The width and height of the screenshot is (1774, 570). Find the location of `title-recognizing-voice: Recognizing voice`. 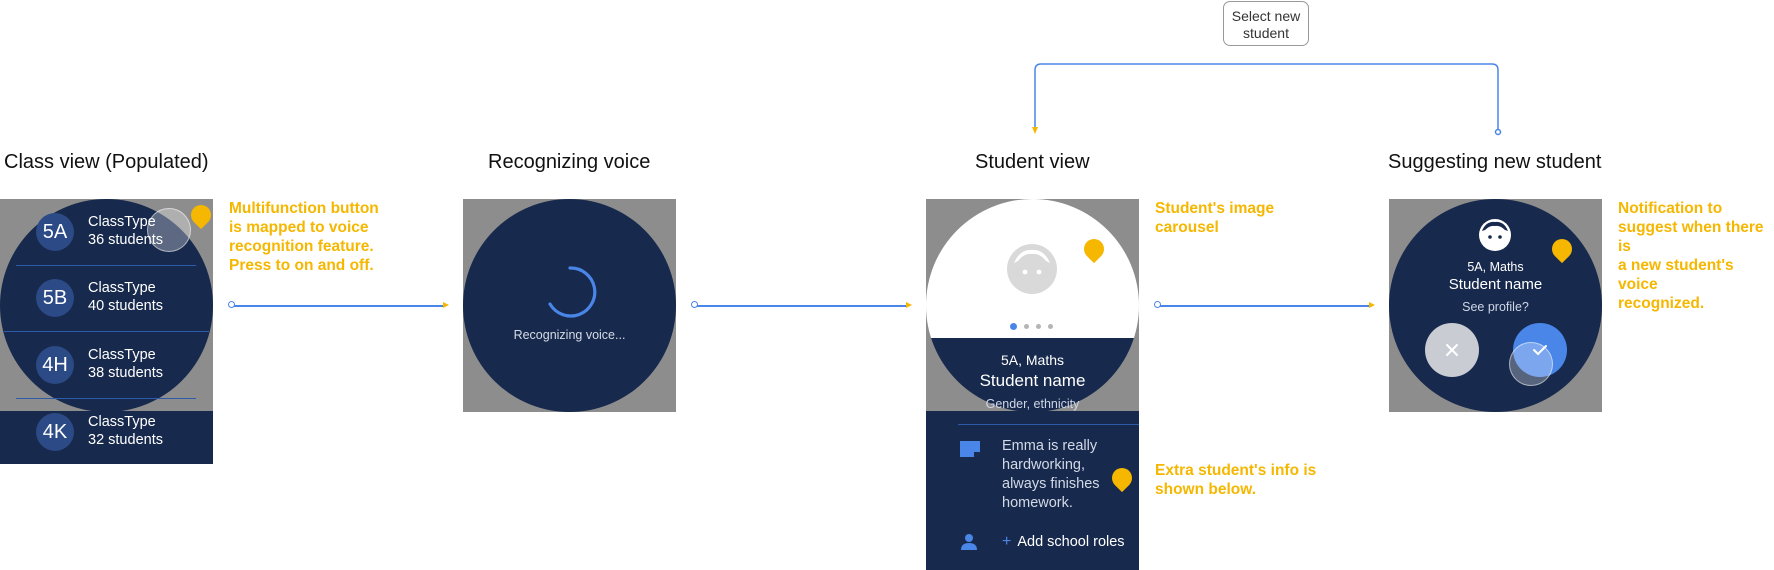

title-recognizing-voice: Recognizing voice is located at coordinates (569, 162).